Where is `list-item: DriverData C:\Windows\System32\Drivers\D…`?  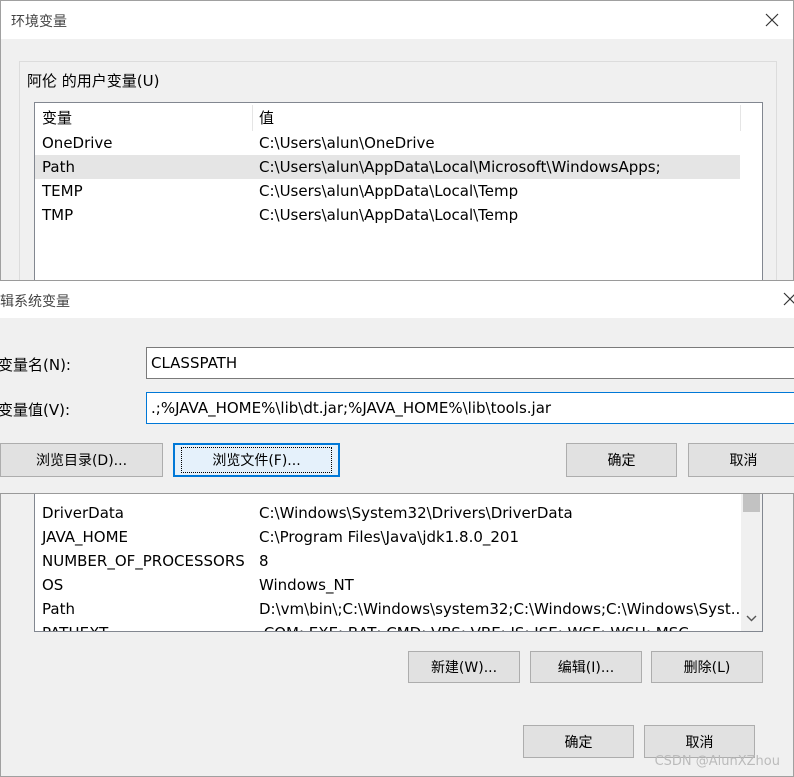
list-item: DriverData C:\Windows\System32\Drivers\D… is located at coordinates (398, 513).